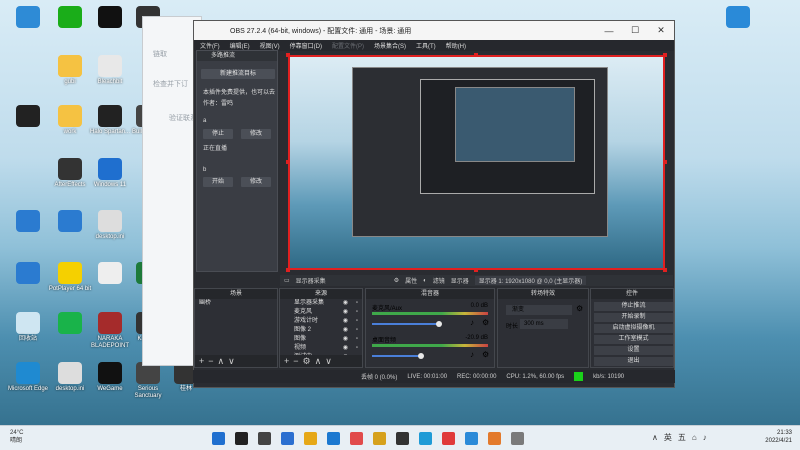  What do you see at coordinates (671, 437) in the screenshot?
I see `language-indicator: 英` at bounding box center [671, 437].